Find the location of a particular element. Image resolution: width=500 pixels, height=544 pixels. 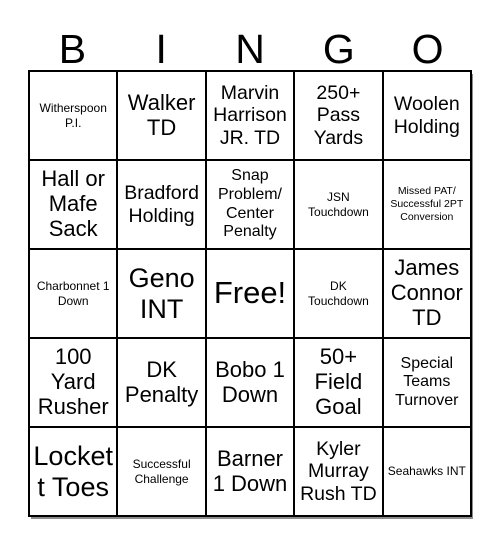

bingo-cell-label: Missed PAT/ Successful 2PT Conversion is located at coordinates (427, 204).